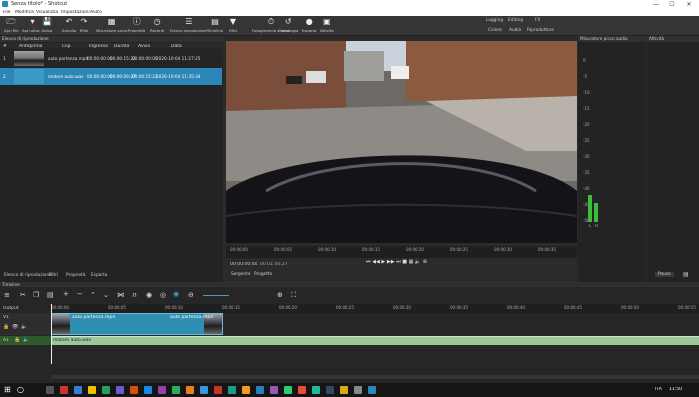 The height and width of the screenshot is (397, 699). Describe the element at coordinates (99, 275) in the screenshot. I see `tab-export: Esporta` at that location.